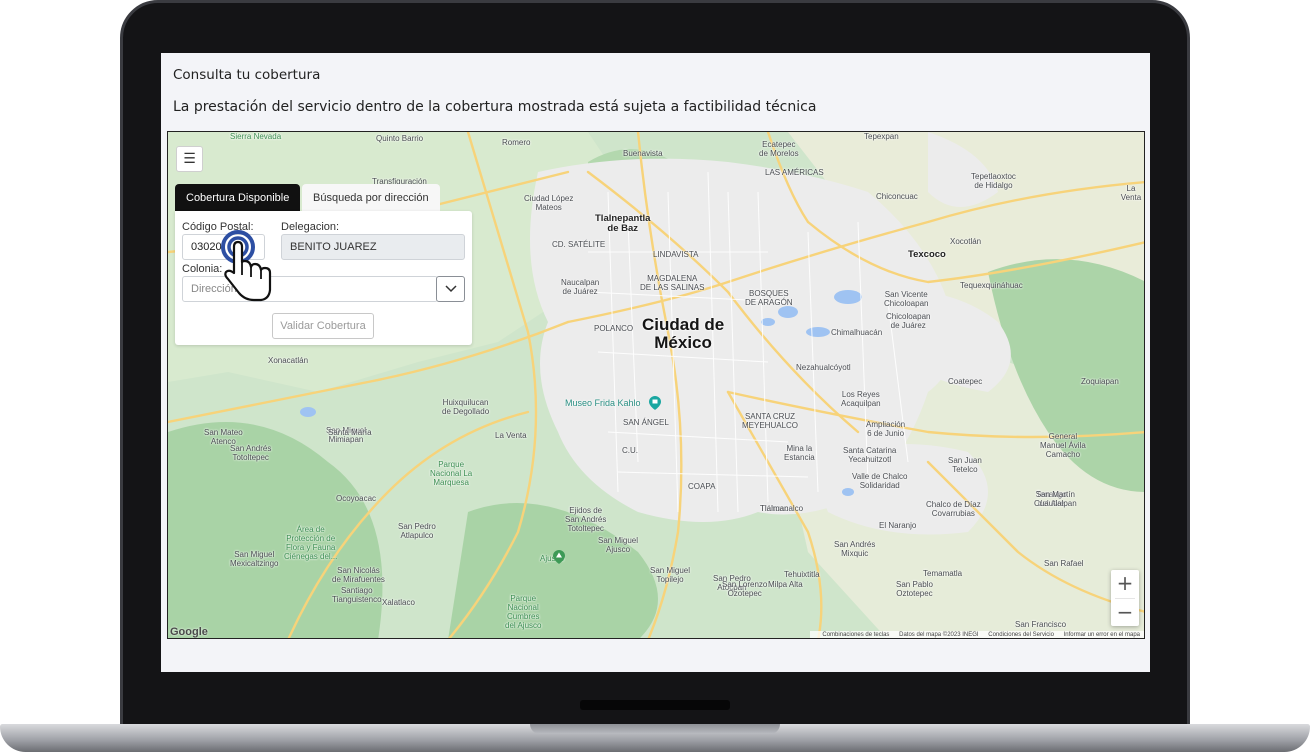 Image resolution: width=1310 pixels, height=754 pixels. What do you see at coordinates (782, 508) in the screenshot?
I see `label-tlalmanalco: Tlalmanalco` at bounding box center [782, 508].